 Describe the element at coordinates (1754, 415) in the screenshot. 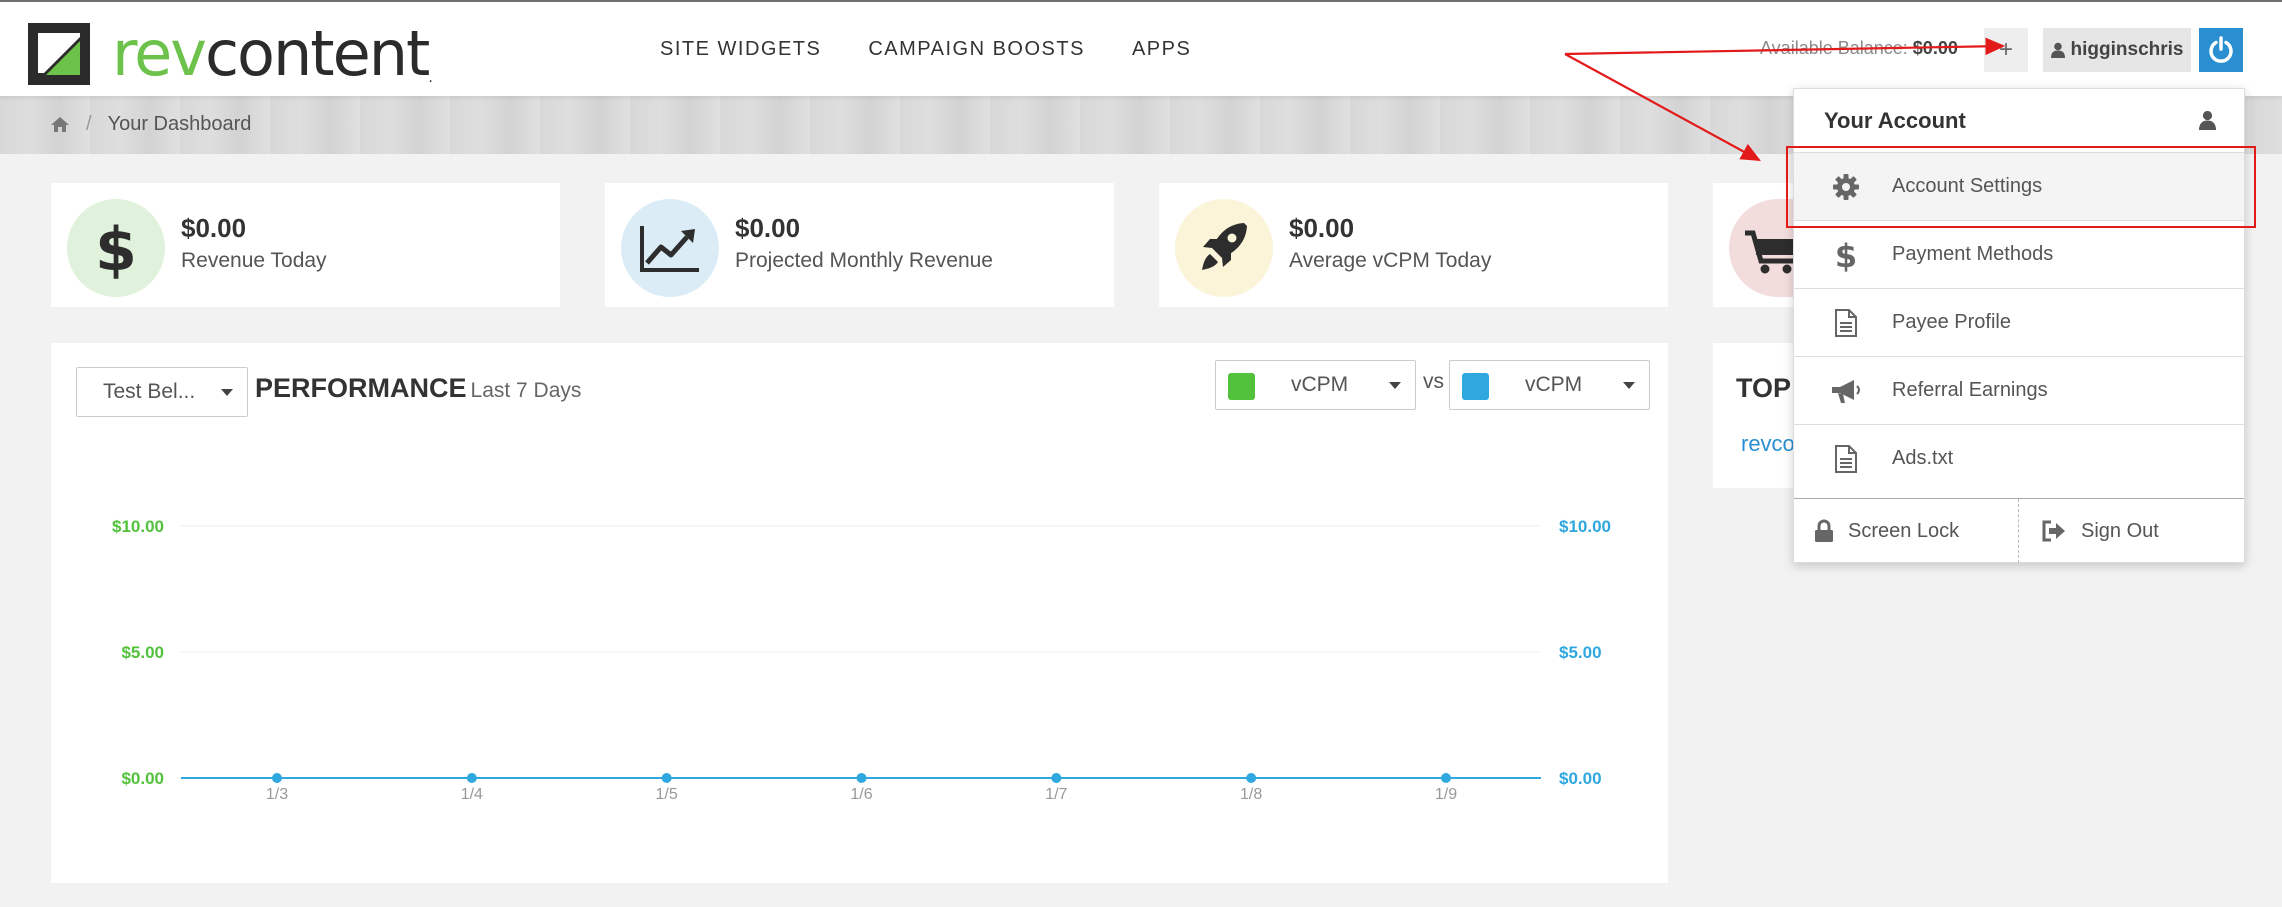

I see `top-panel: TOP revco` at that location.